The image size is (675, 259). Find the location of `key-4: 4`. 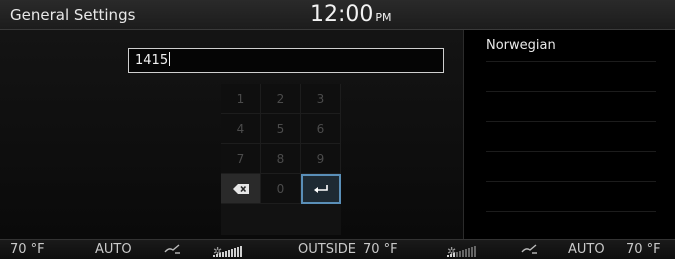

key-4: 4 is located at coordinates (241, 129).